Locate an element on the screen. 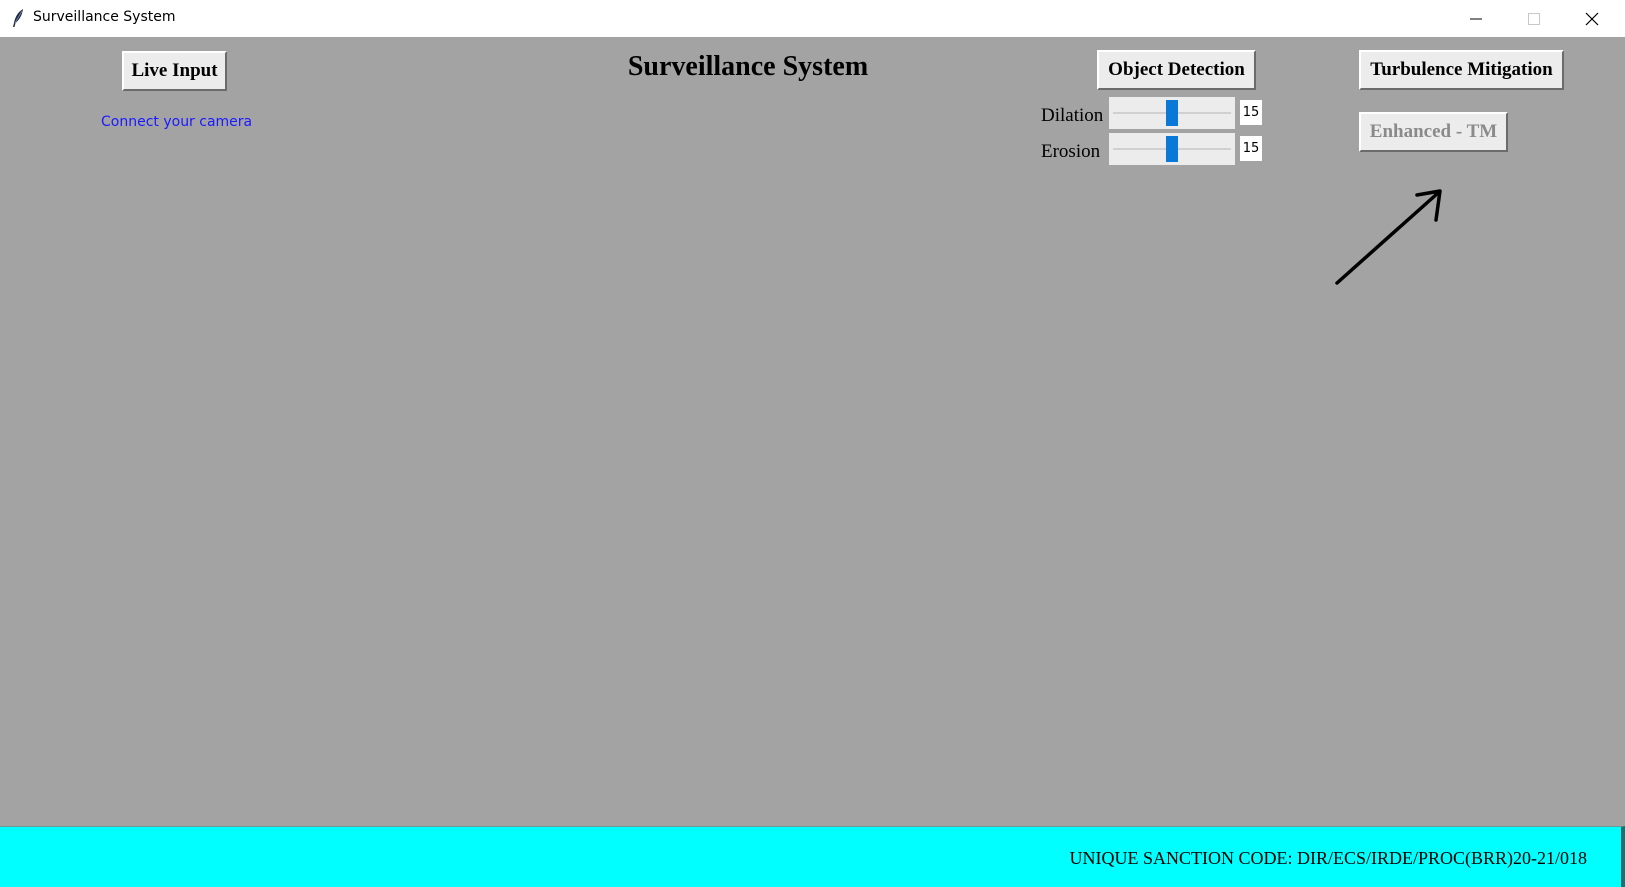  minimize-icon is located at coordinates (1476, 18).